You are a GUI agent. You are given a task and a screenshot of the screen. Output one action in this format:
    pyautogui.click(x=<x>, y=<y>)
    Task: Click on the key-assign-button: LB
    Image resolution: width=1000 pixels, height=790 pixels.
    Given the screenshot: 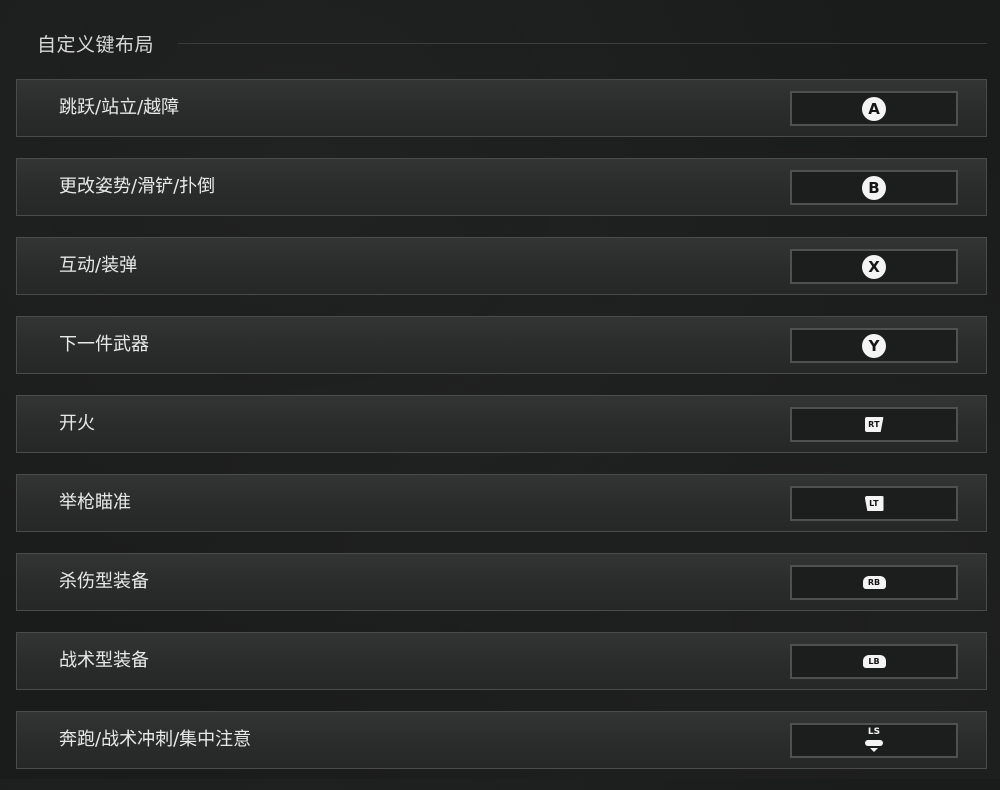 What is the action you would take?
    pyautogui.click(x=874, y=661)
    